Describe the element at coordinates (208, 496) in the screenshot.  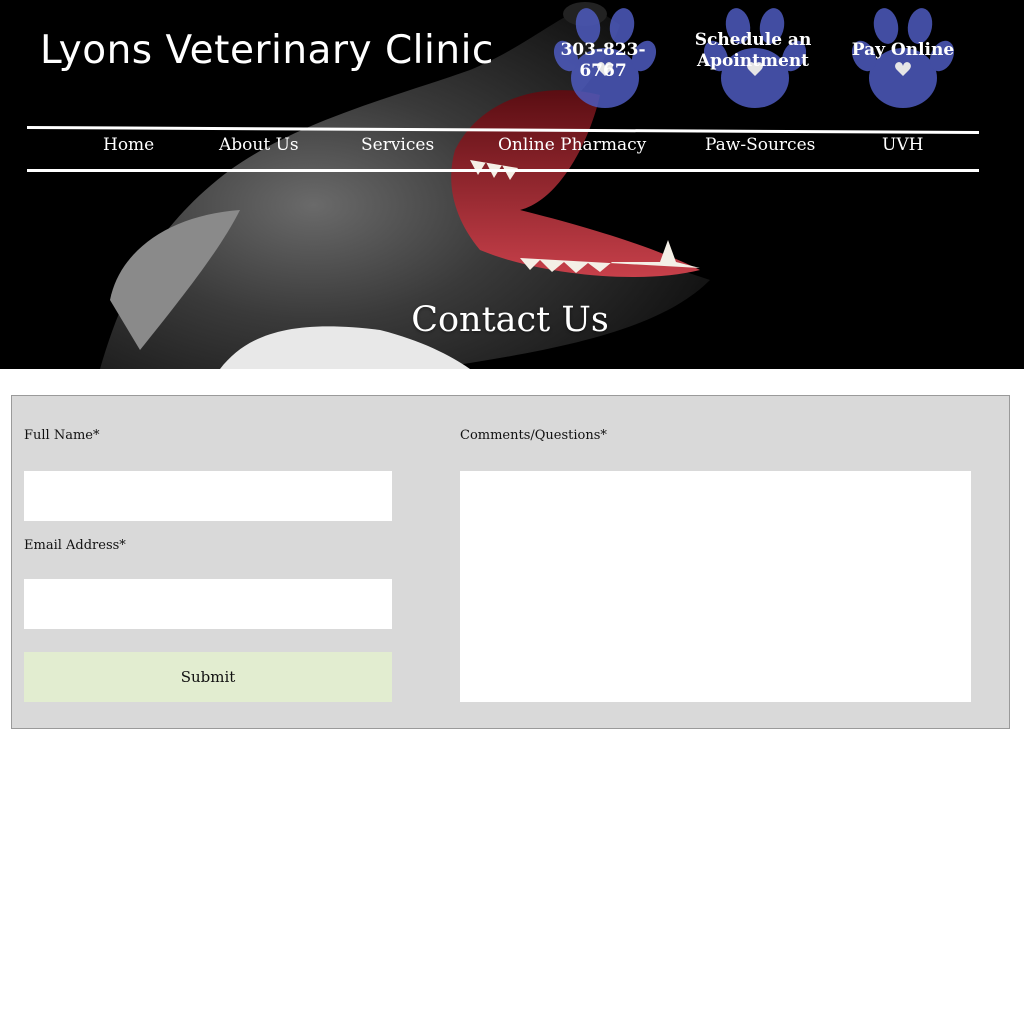
I see `full-name-input` at that location.